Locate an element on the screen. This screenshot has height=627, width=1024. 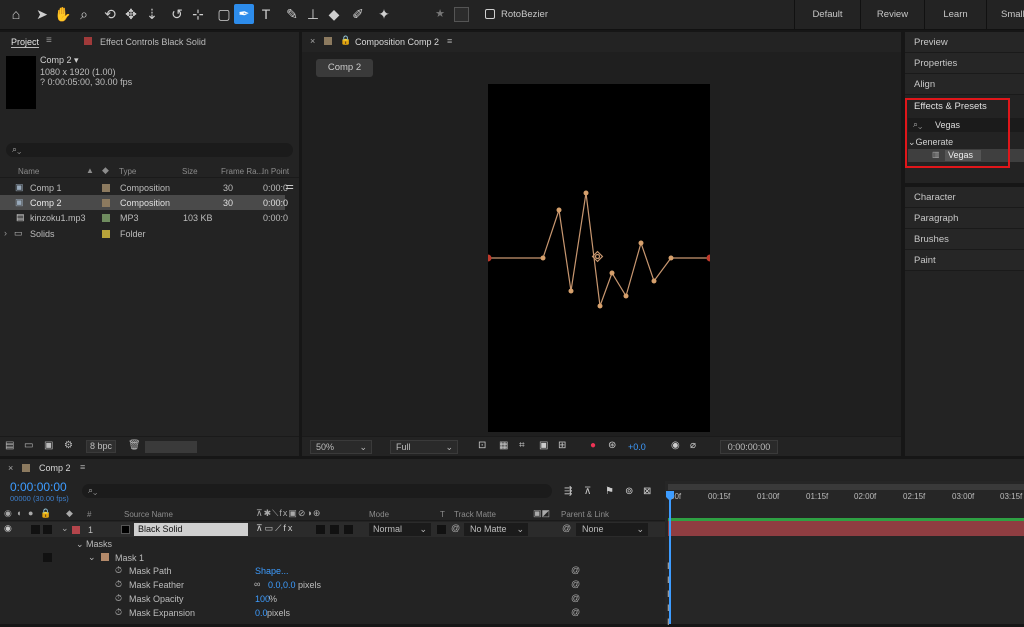
dolly-camera-icon: ⇣ is located at coordinates (152, 14).